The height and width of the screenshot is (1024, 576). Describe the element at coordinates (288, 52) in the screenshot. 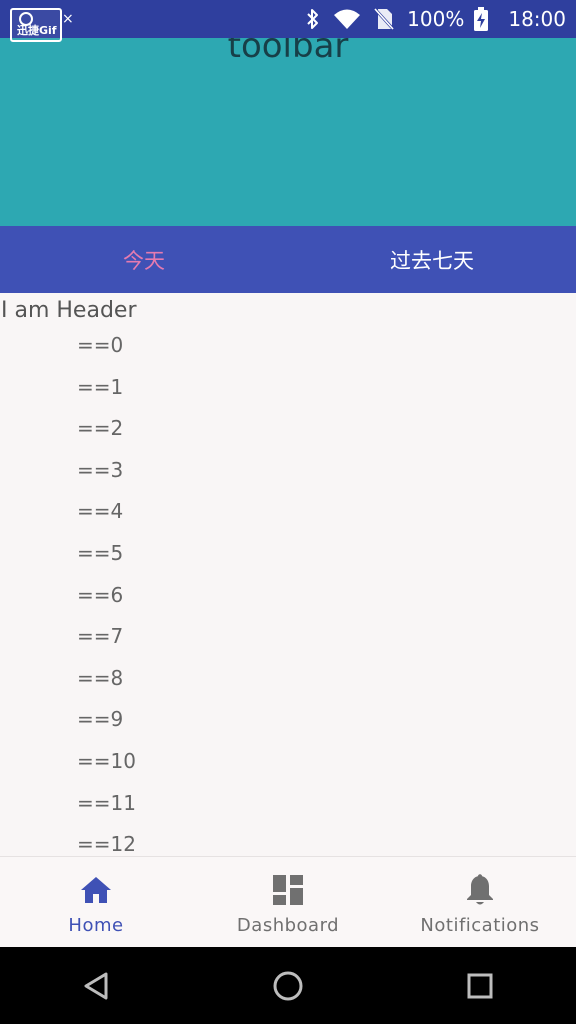

I see `toolbar-title: toolbar` at that location.